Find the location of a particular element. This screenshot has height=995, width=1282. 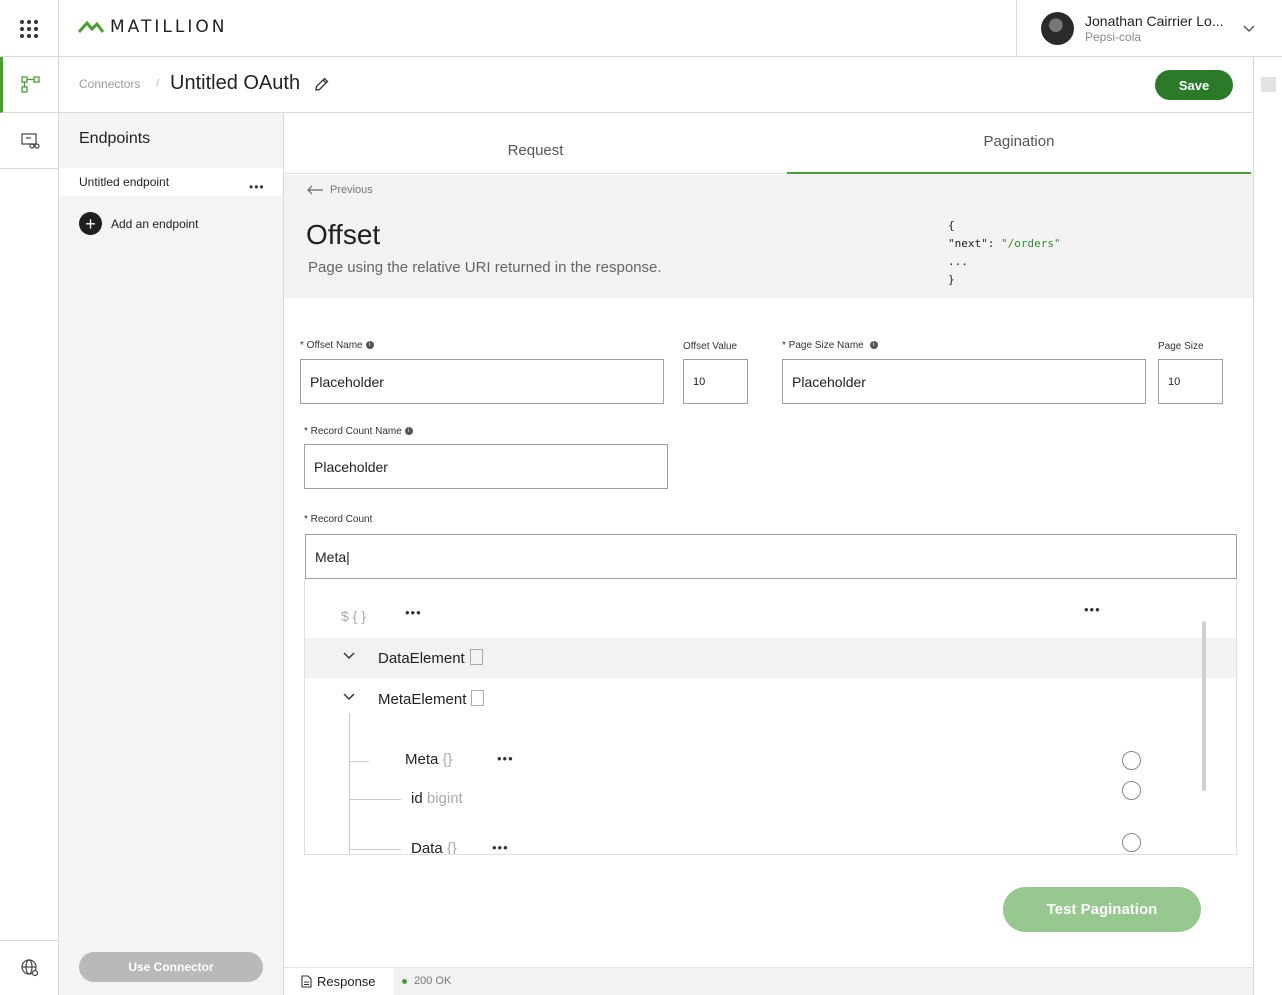

add-endpoint-button: + Add an endpoint is located at coordinates (138, 223).